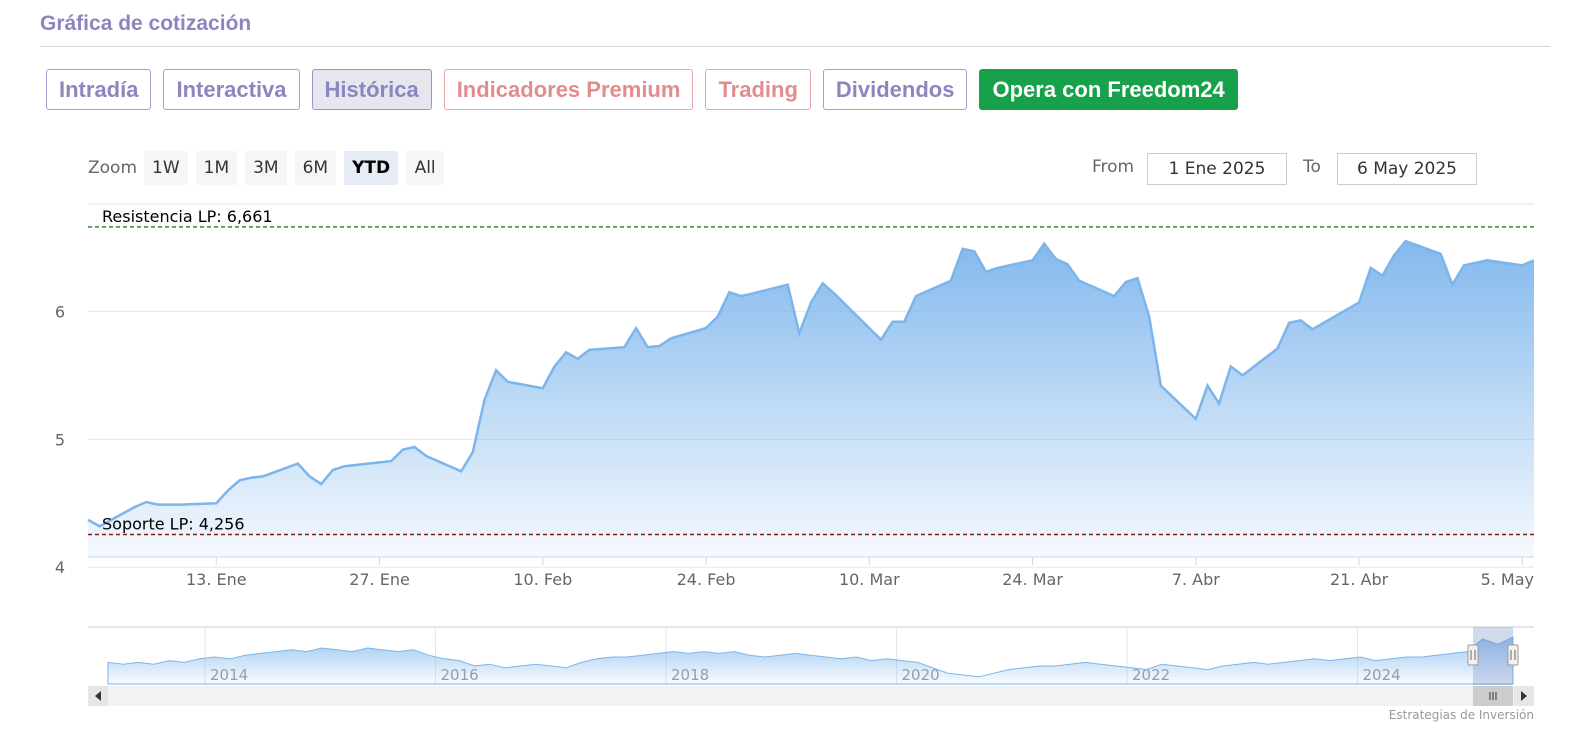  What do you see at coordinates (379, 579) in the screenshot?
I see `x-tick-label: 27. Ene` at bounding box center [379, 579].